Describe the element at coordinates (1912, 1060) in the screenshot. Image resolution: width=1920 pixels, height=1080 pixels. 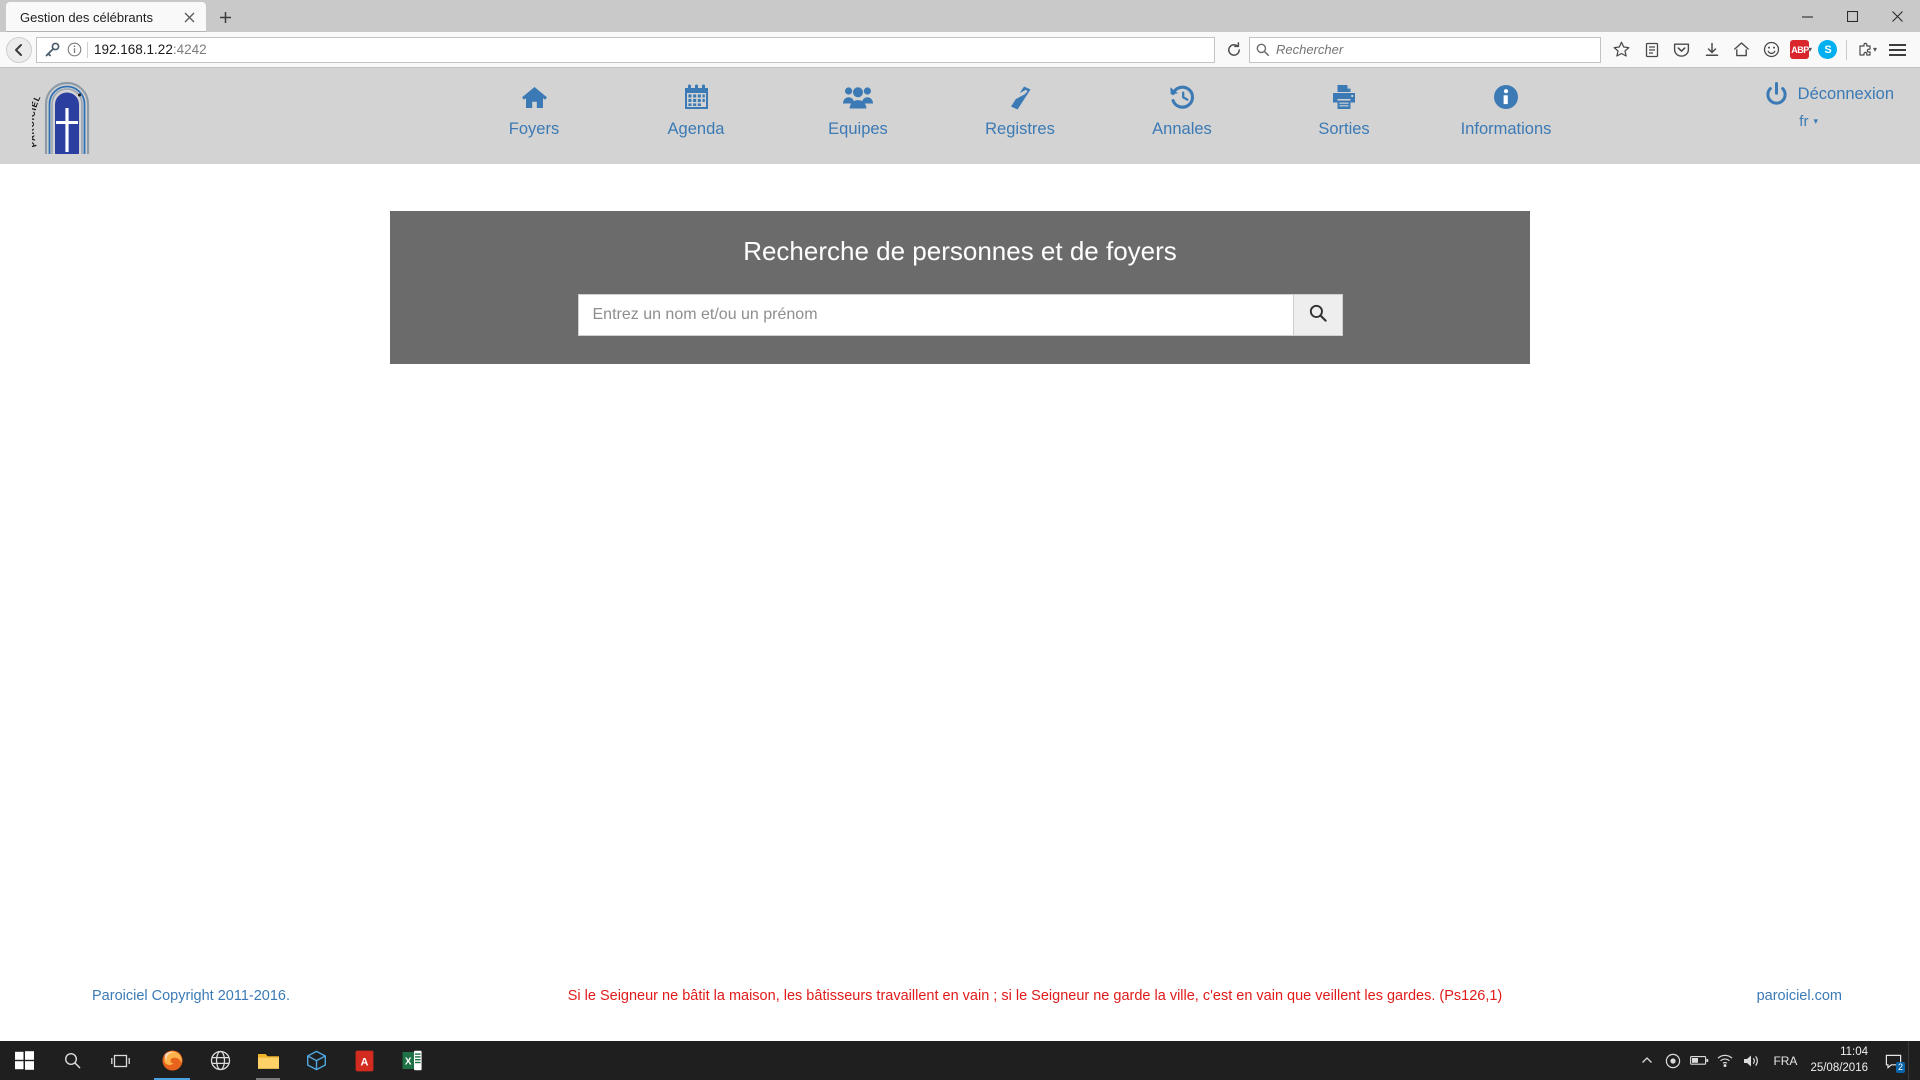
I see `show-desktop-button` at that location.